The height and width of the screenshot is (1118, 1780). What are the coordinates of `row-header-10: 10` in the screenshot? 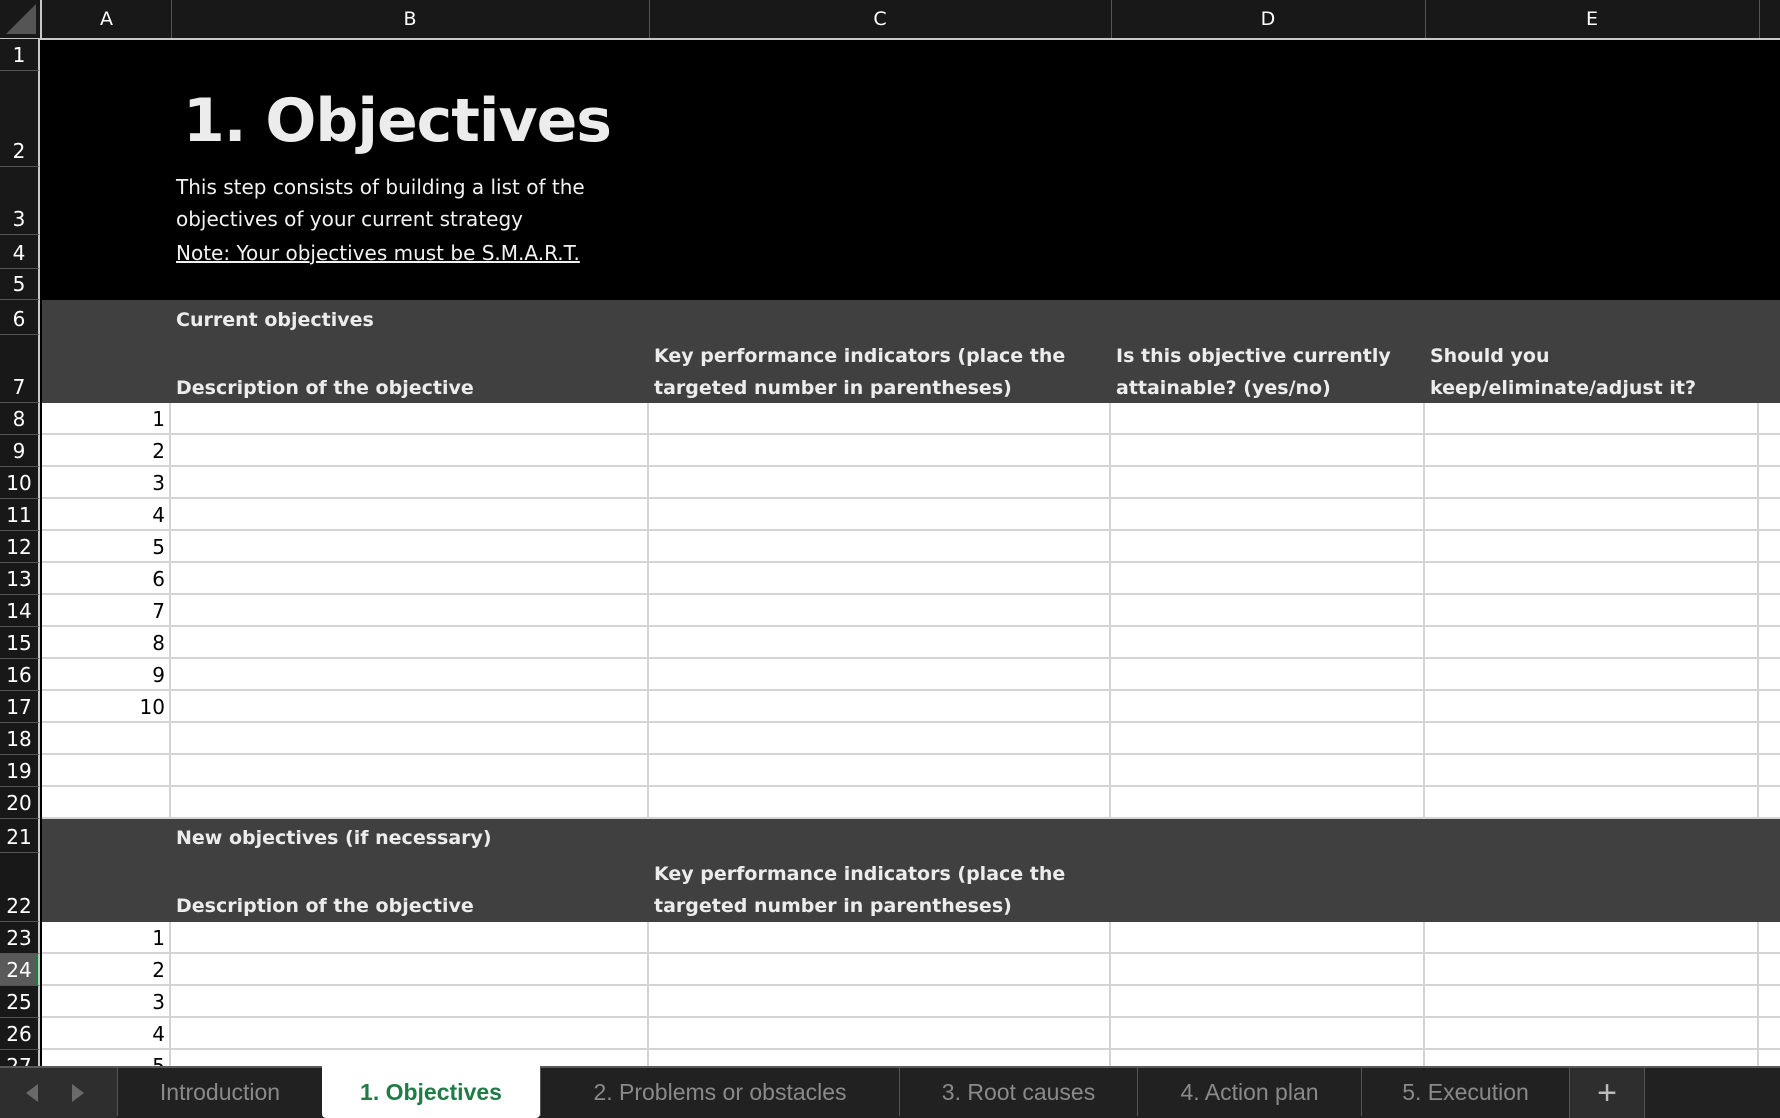 It's located at (20, 483).